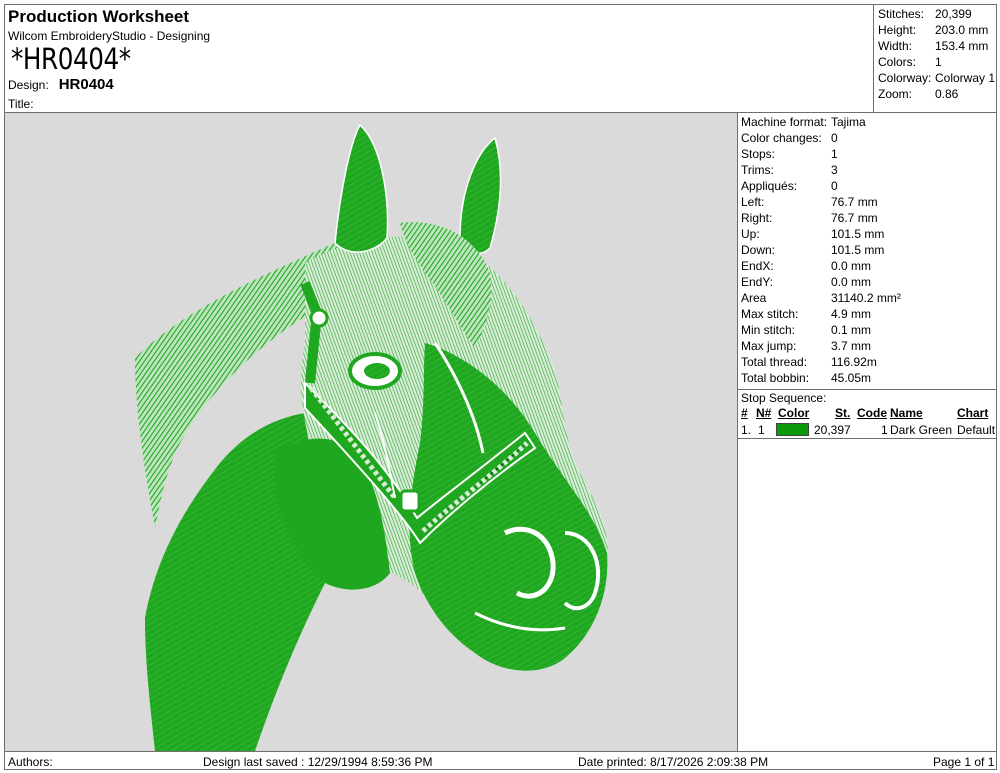 The height and width of the screenshot is (773, 1000). I want to click on detail-row: Total thread: 116.92m, so click(867, 362).